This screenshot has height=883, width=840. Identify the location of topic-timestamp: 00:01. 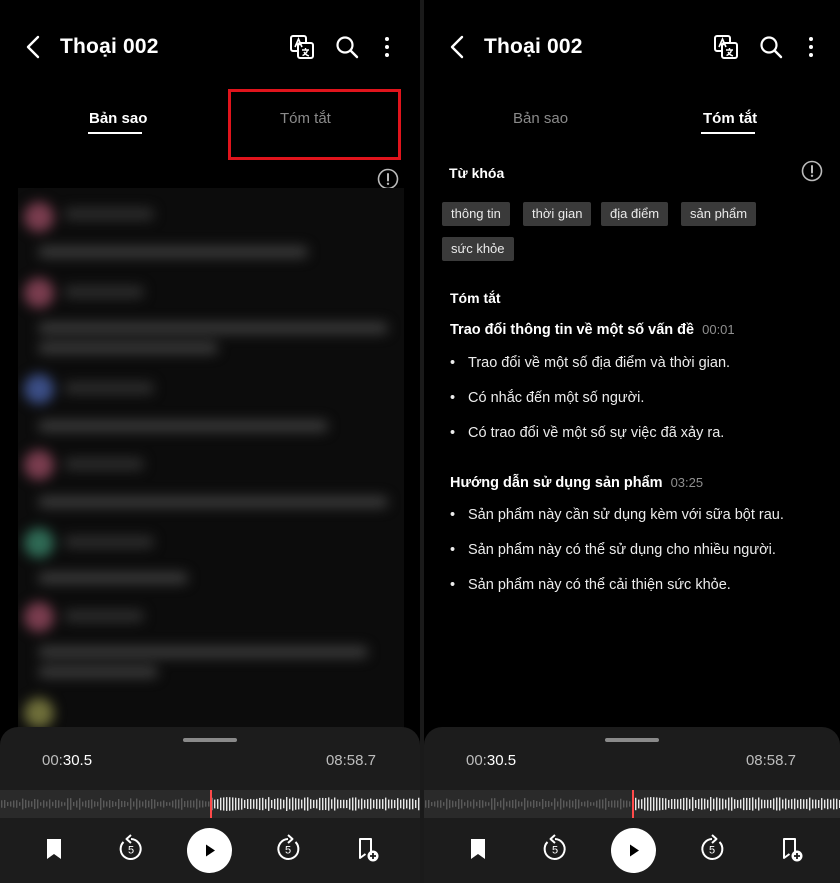
(718, 329).